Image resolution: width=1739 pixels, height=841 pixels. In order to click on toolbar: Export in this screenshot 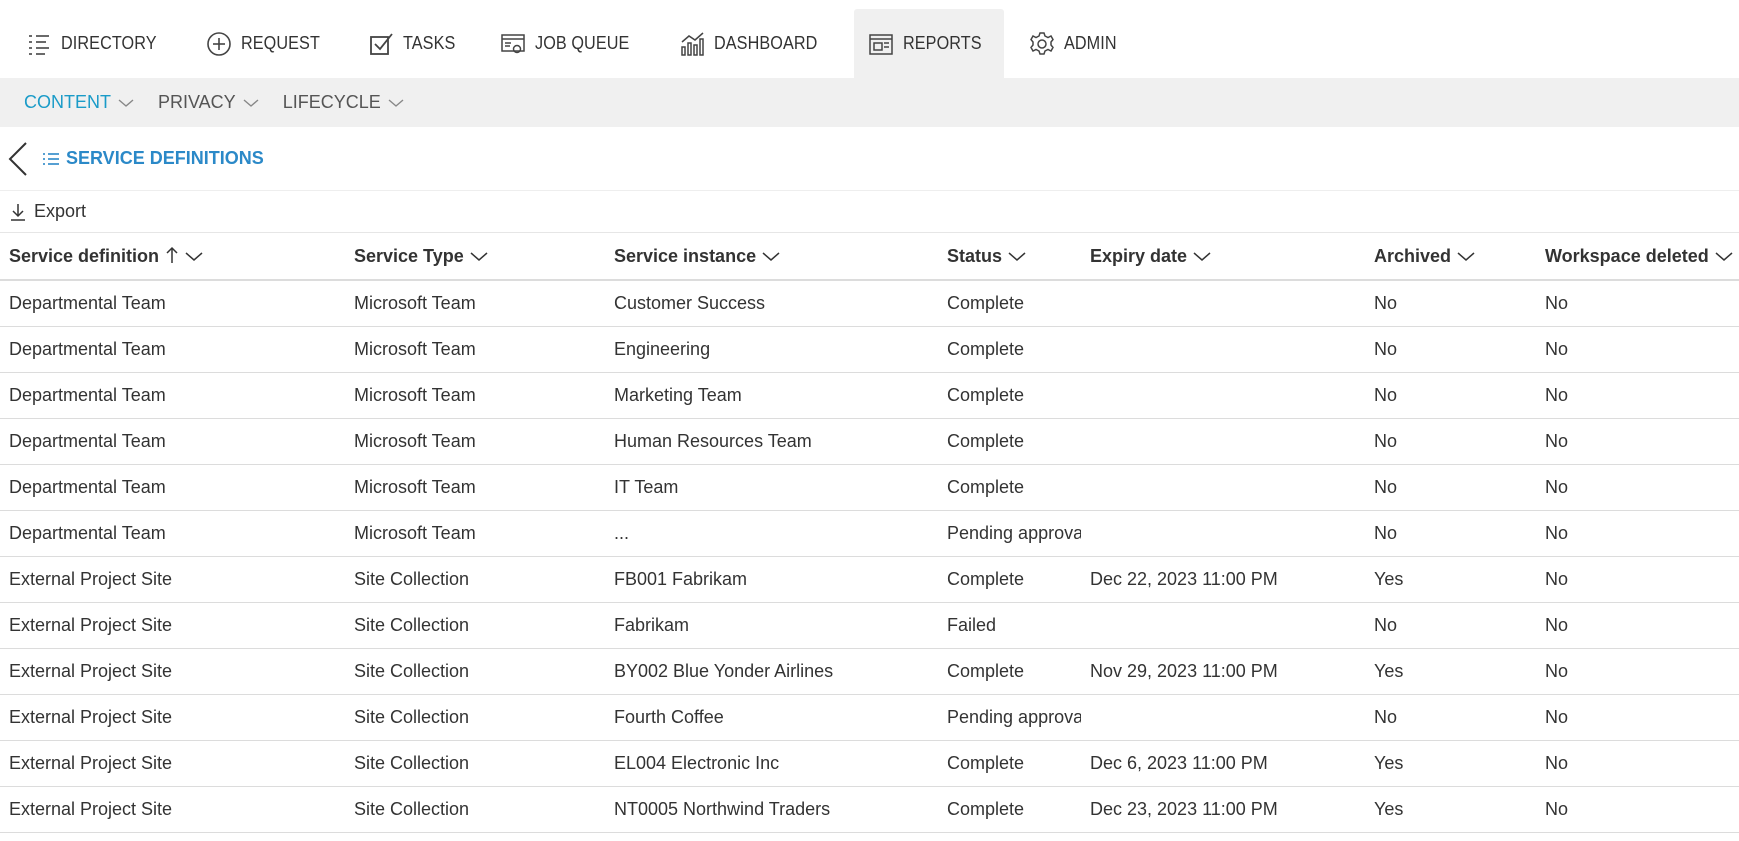, I will do `click(869, 212)`.